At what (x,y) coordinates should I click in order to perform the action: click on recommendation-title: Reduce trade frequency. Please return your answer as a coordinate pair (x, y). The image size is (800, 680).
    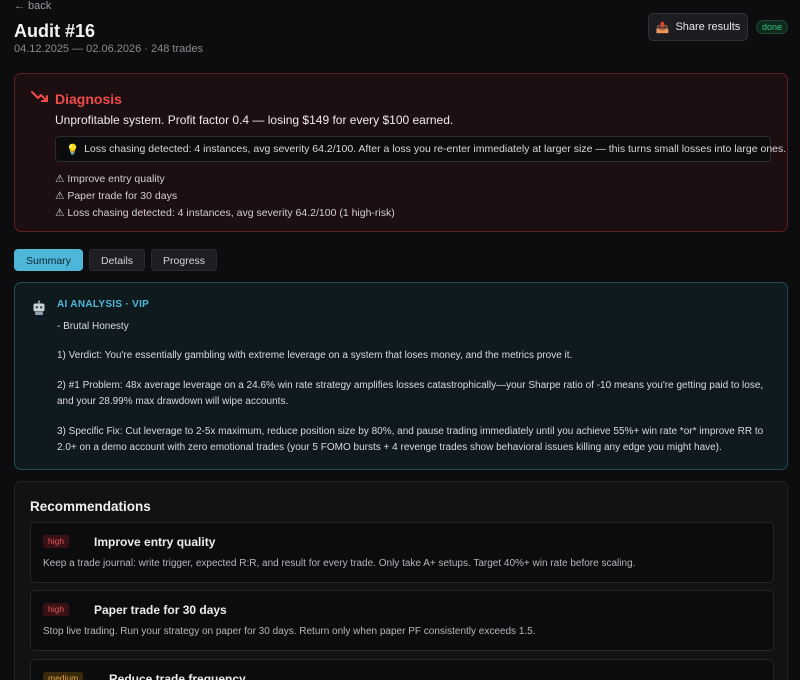
    Looking at the image, I should click on (177, 676).